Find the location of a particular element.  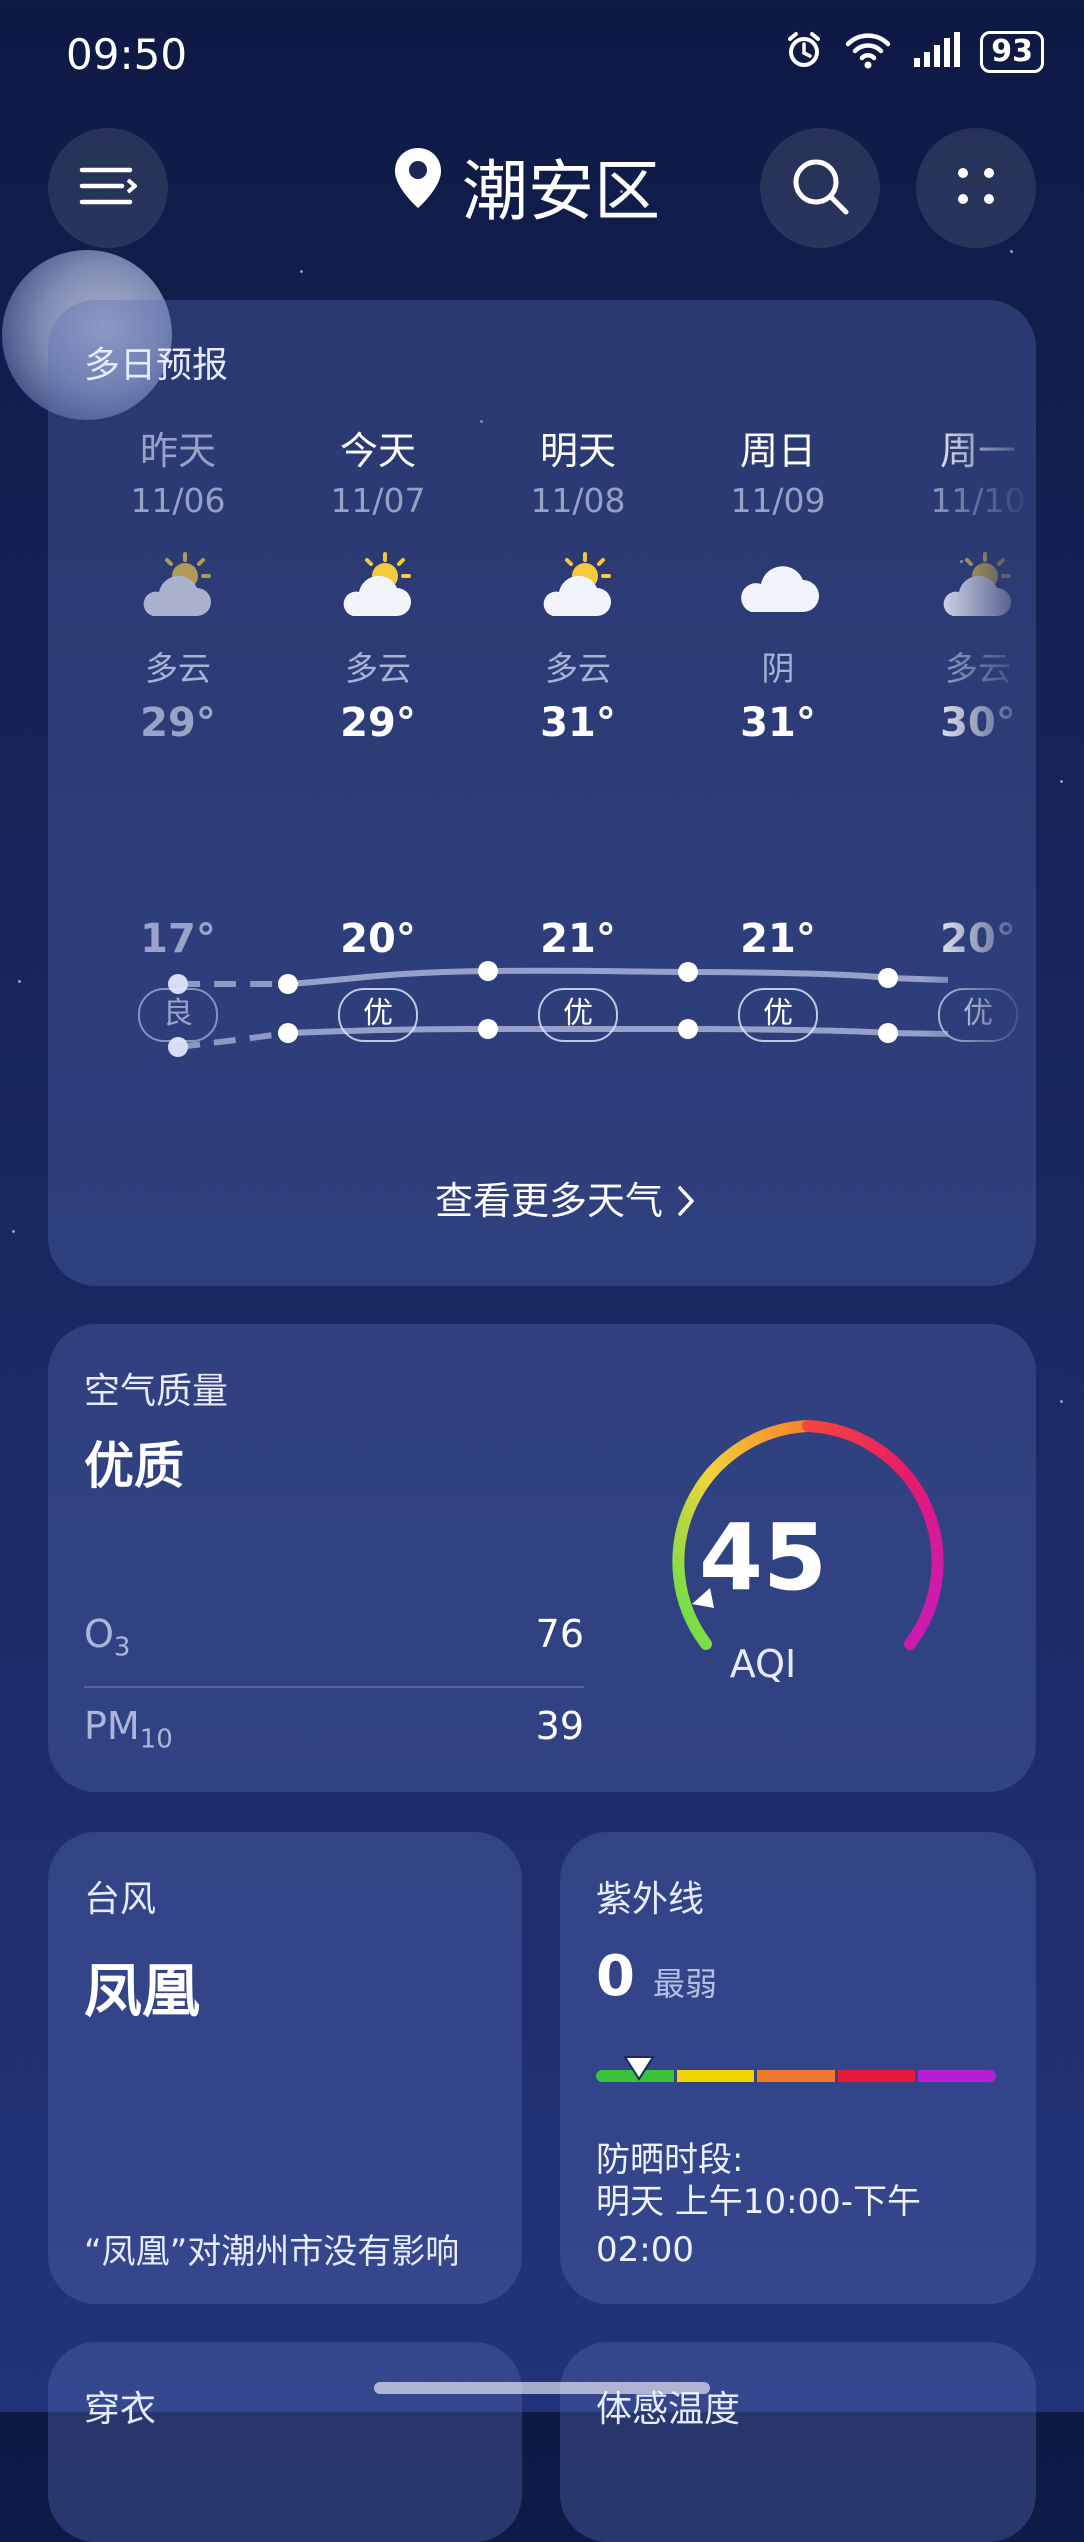

uv-marker-icon is located at coordinates (639, 2068).